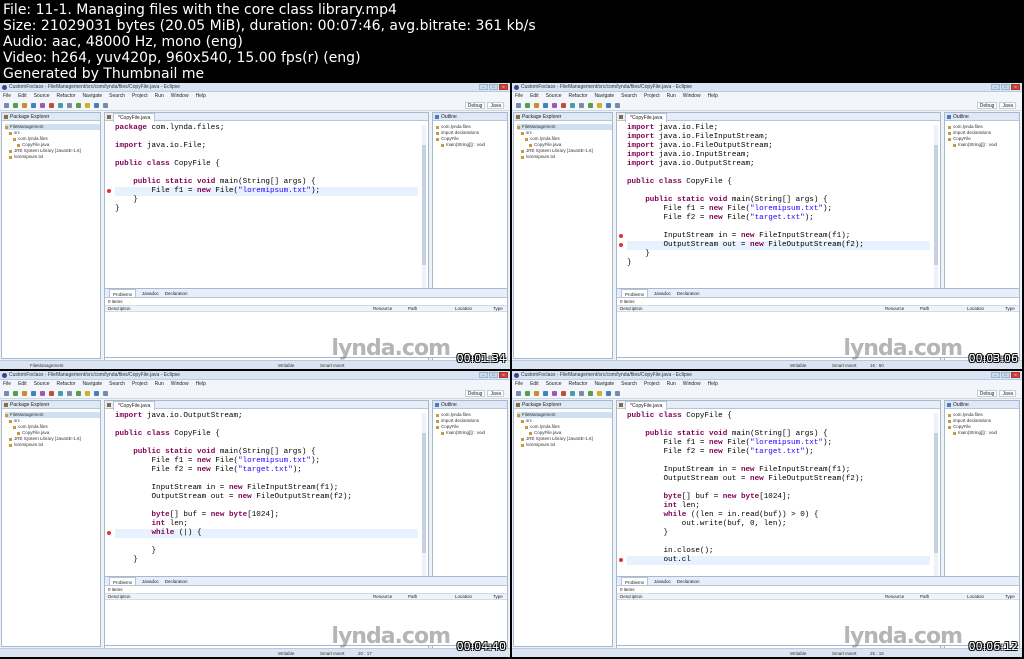  What do you see at coordinates (503, 87) in the screenshot?
I see `close-button: ×` at bounding box center [503, 87].